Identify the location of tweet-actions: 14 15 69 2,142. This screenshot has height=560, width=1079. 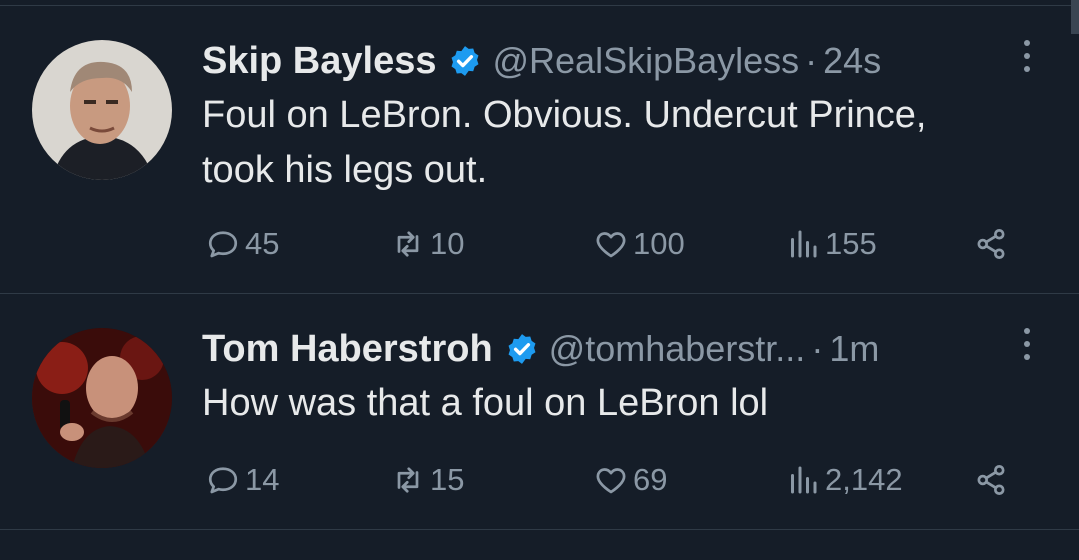
(612, 480).